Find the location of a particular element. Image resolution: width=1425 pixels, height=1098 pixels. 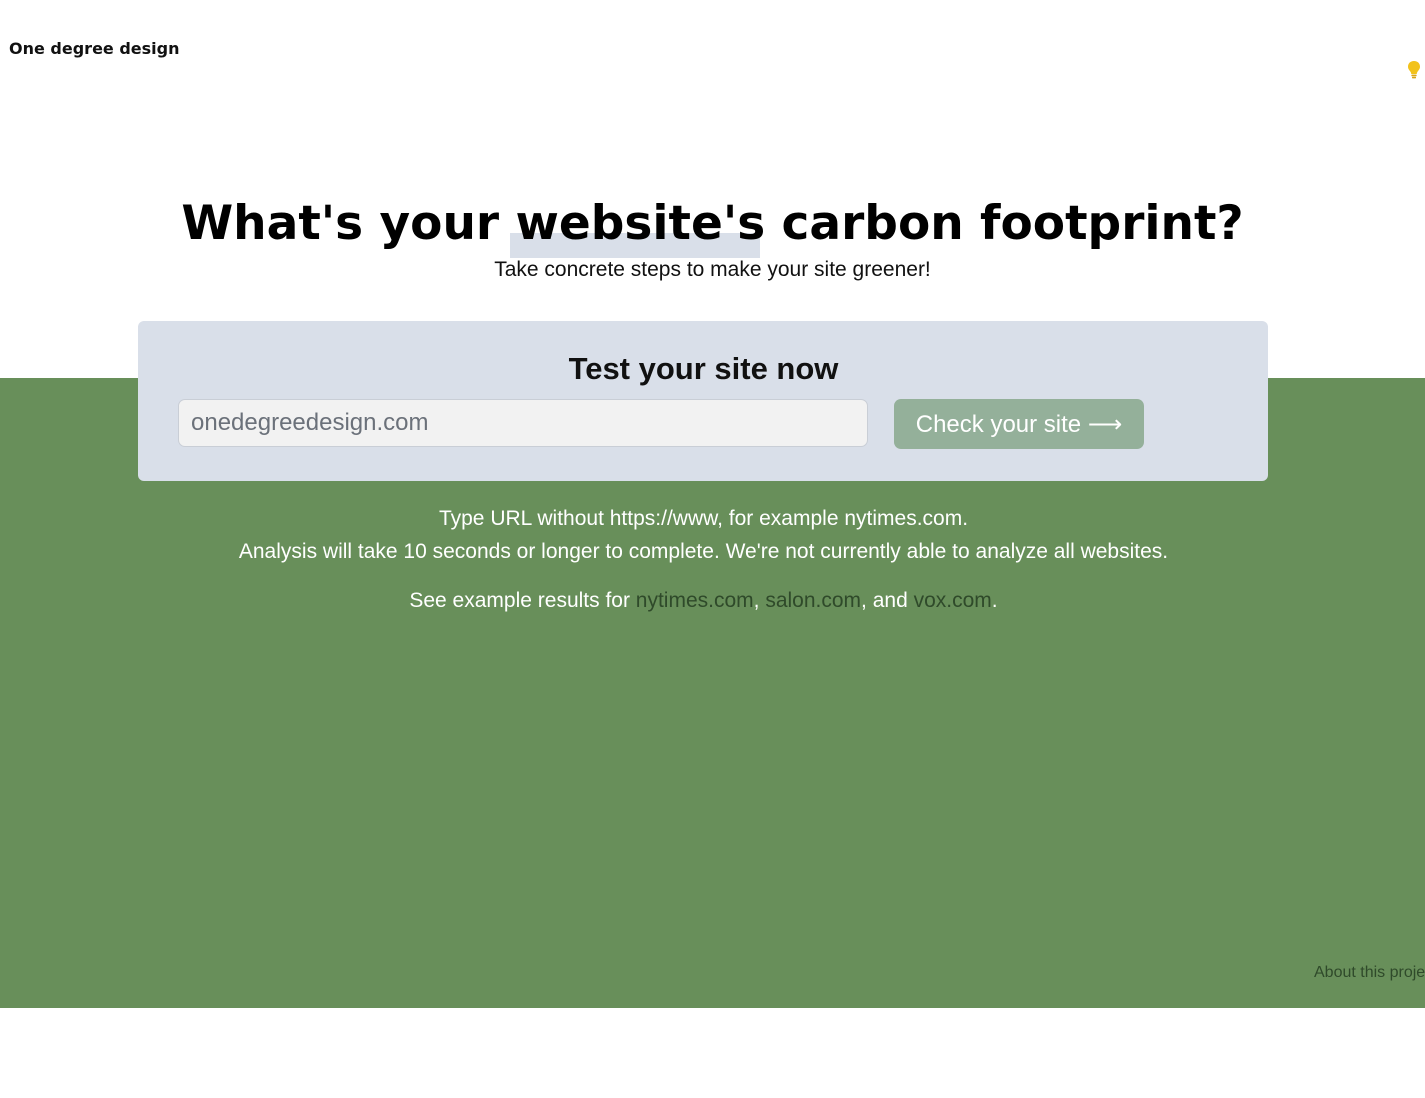

lightbulb-icon is located at coordinates (1414, 70).